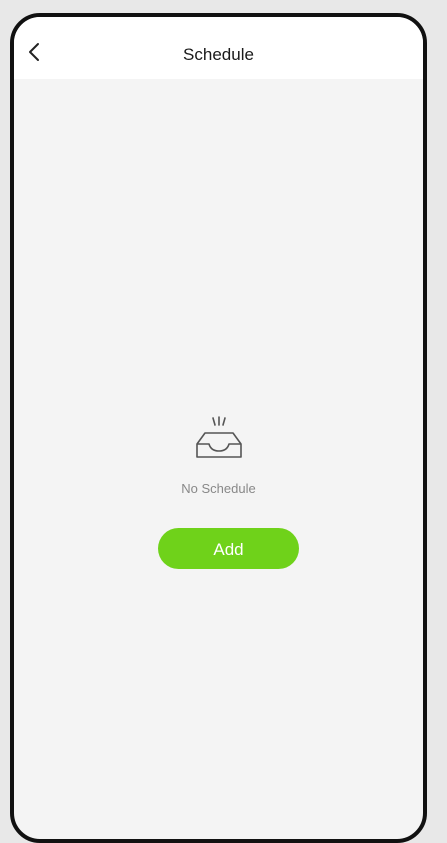 Image resolution: width=447 pixels, height=843 pixels. What do you see at coordinates (218, 54) in the screenshot?
I see `page-title: Schedule` at bounding box center [218, 54].